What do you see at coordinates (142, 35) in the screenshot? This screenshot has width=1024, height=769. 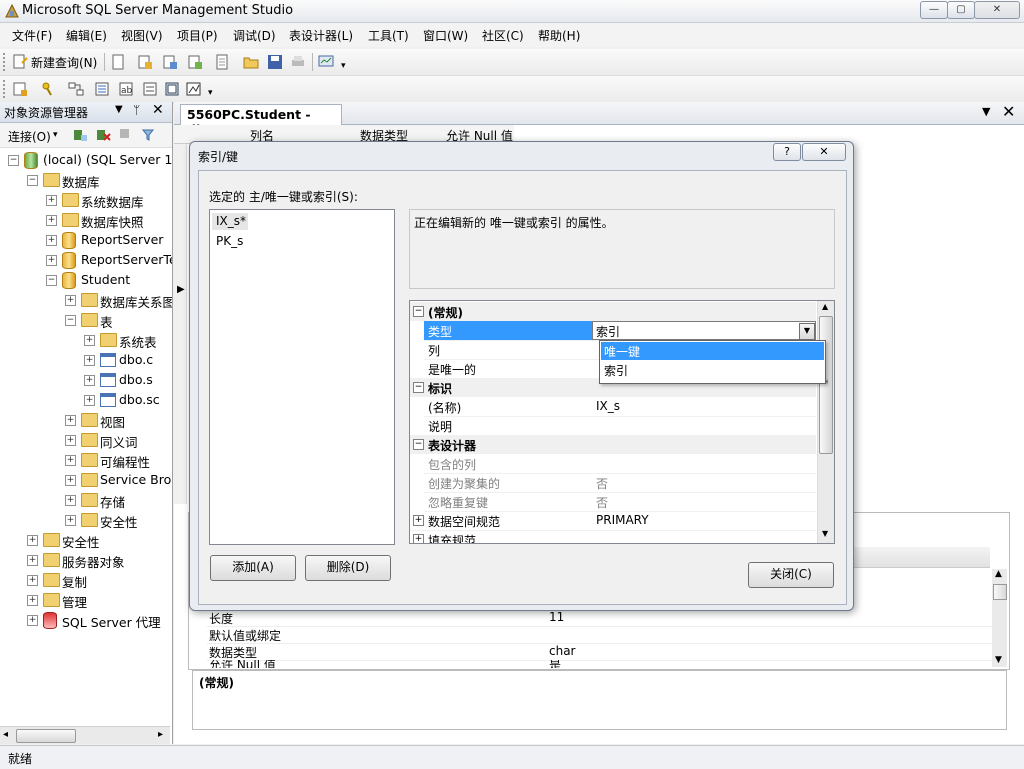 I see `menu-view: 视图(V)` at bounding box center [142, 35].